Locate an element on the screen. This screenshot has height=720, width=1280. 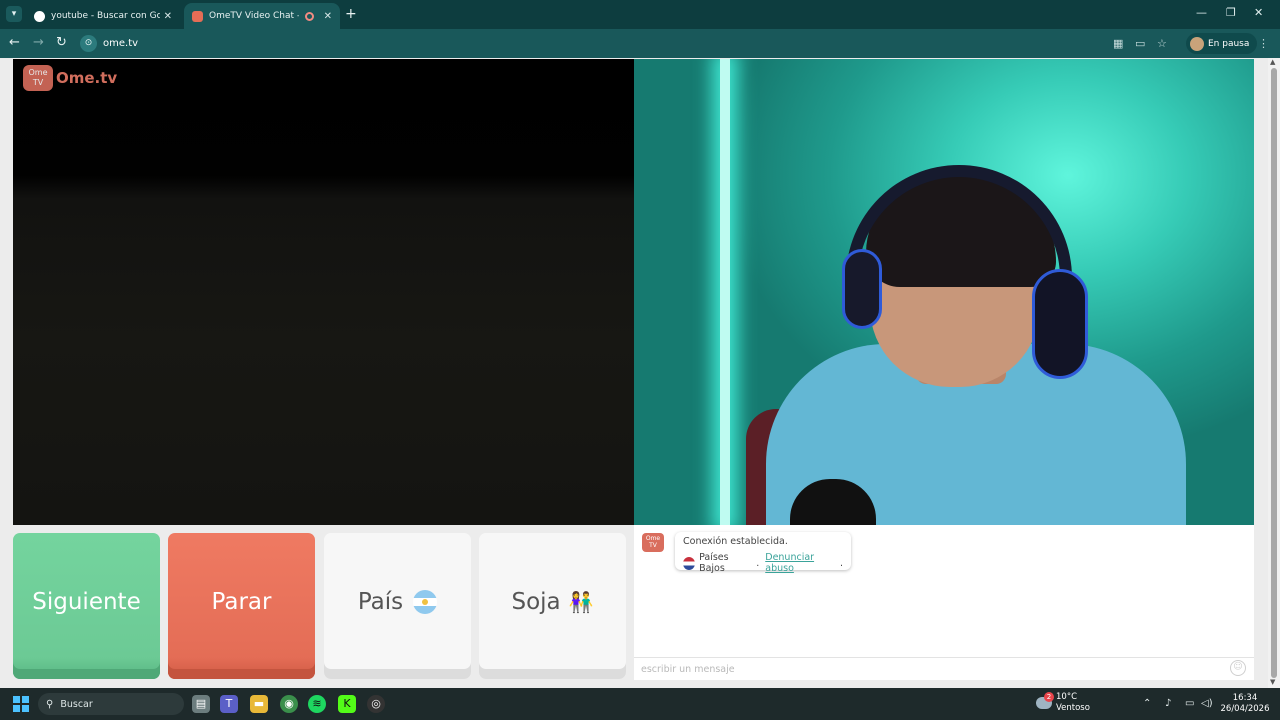
cloud-icon: 2 is located at coordinates (1045, 700).